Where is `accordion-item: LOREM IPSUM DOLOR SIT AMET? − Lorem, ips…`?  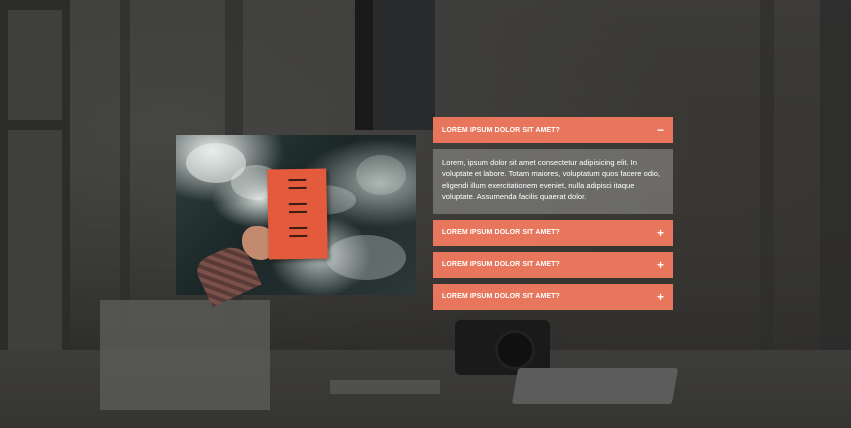
accordion-item: LOREM IPSUM DOLOR SIT AMET? − Lorem, ips… is located at coordinates (553, 165).